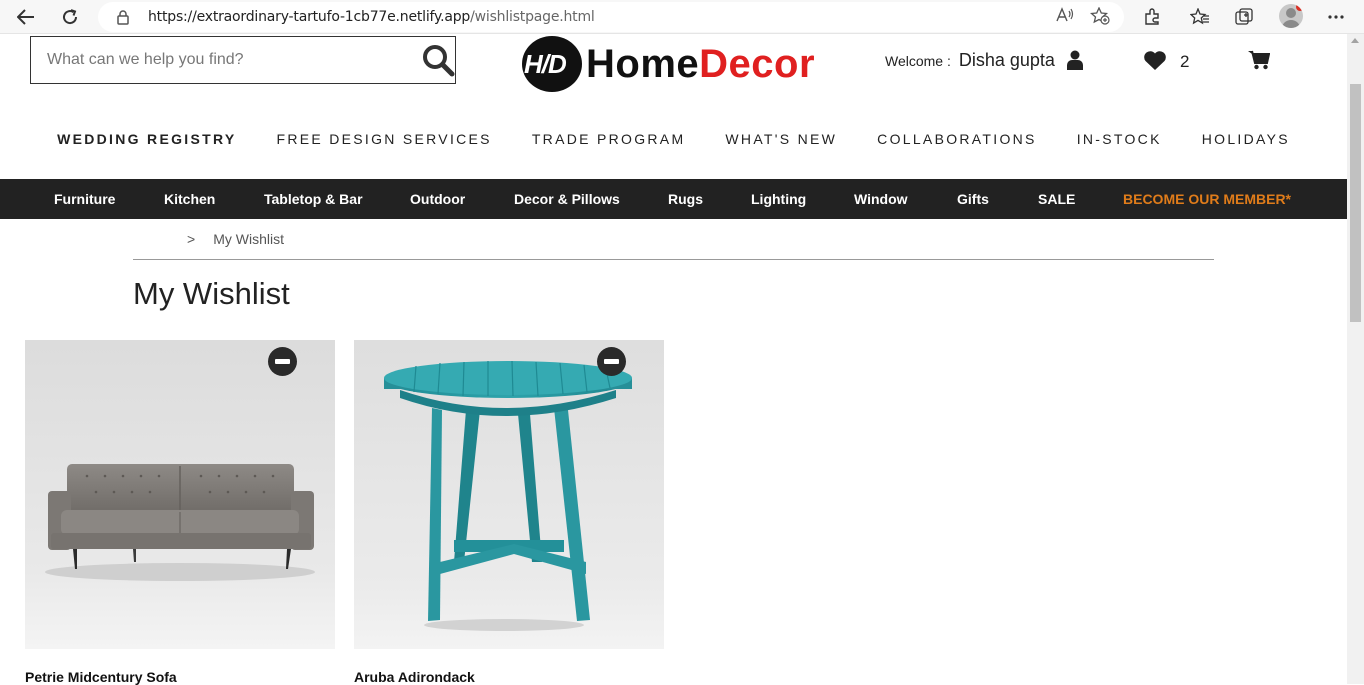 The image size is (1364, 685). I want to click on page-scrollbar, so click(1355, 359).